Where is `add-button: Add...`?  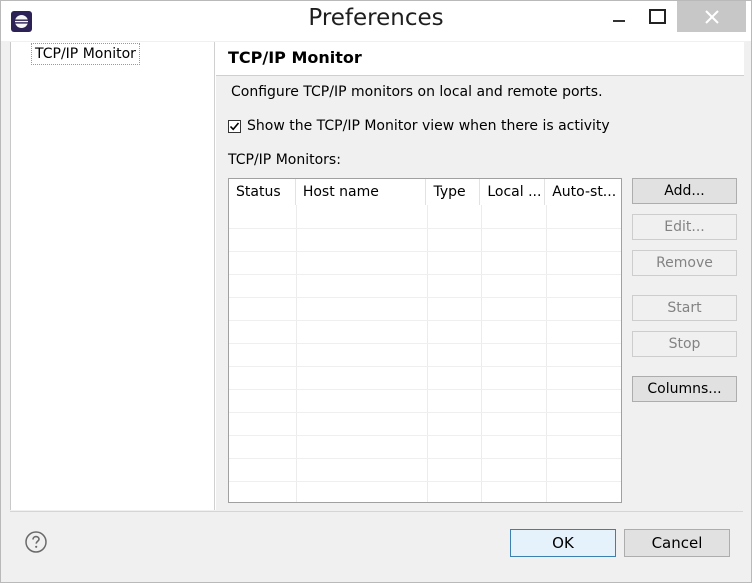 add-button: Add... is located at coordinates (684, 191).